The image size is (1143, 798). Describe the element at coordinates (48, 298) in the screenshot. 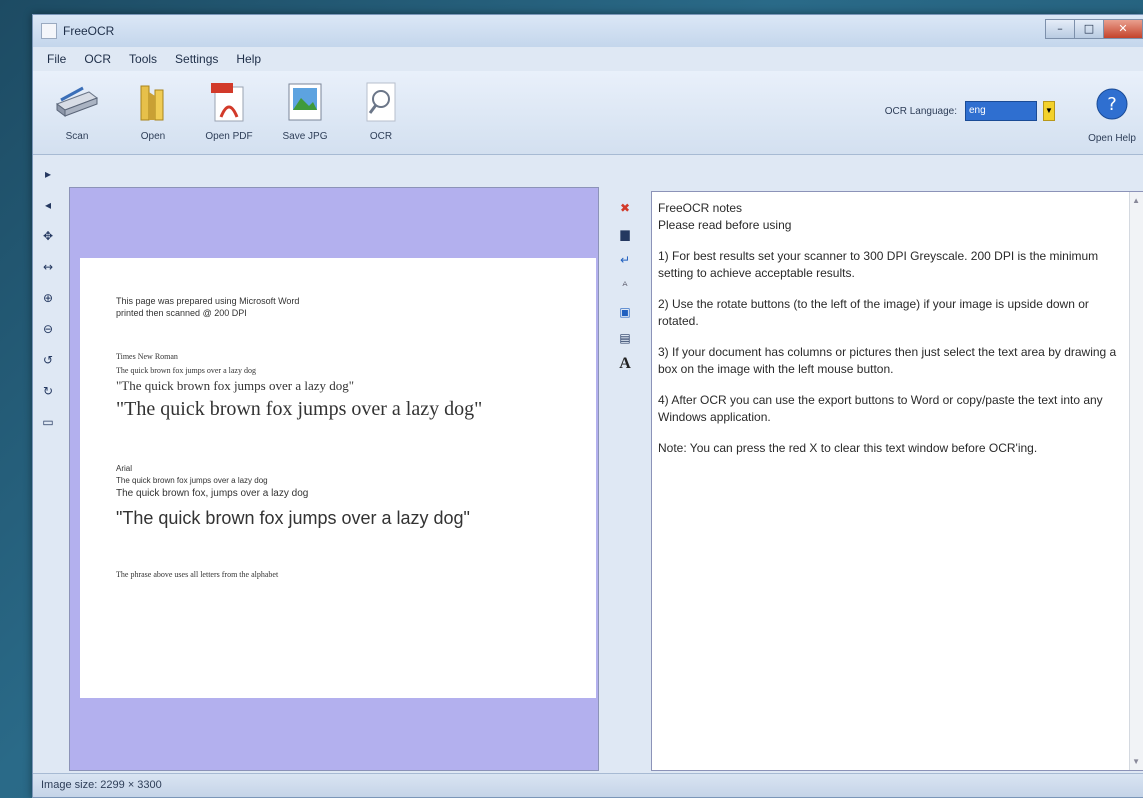

I see `zoom-in-icon: ⊕` at that location.